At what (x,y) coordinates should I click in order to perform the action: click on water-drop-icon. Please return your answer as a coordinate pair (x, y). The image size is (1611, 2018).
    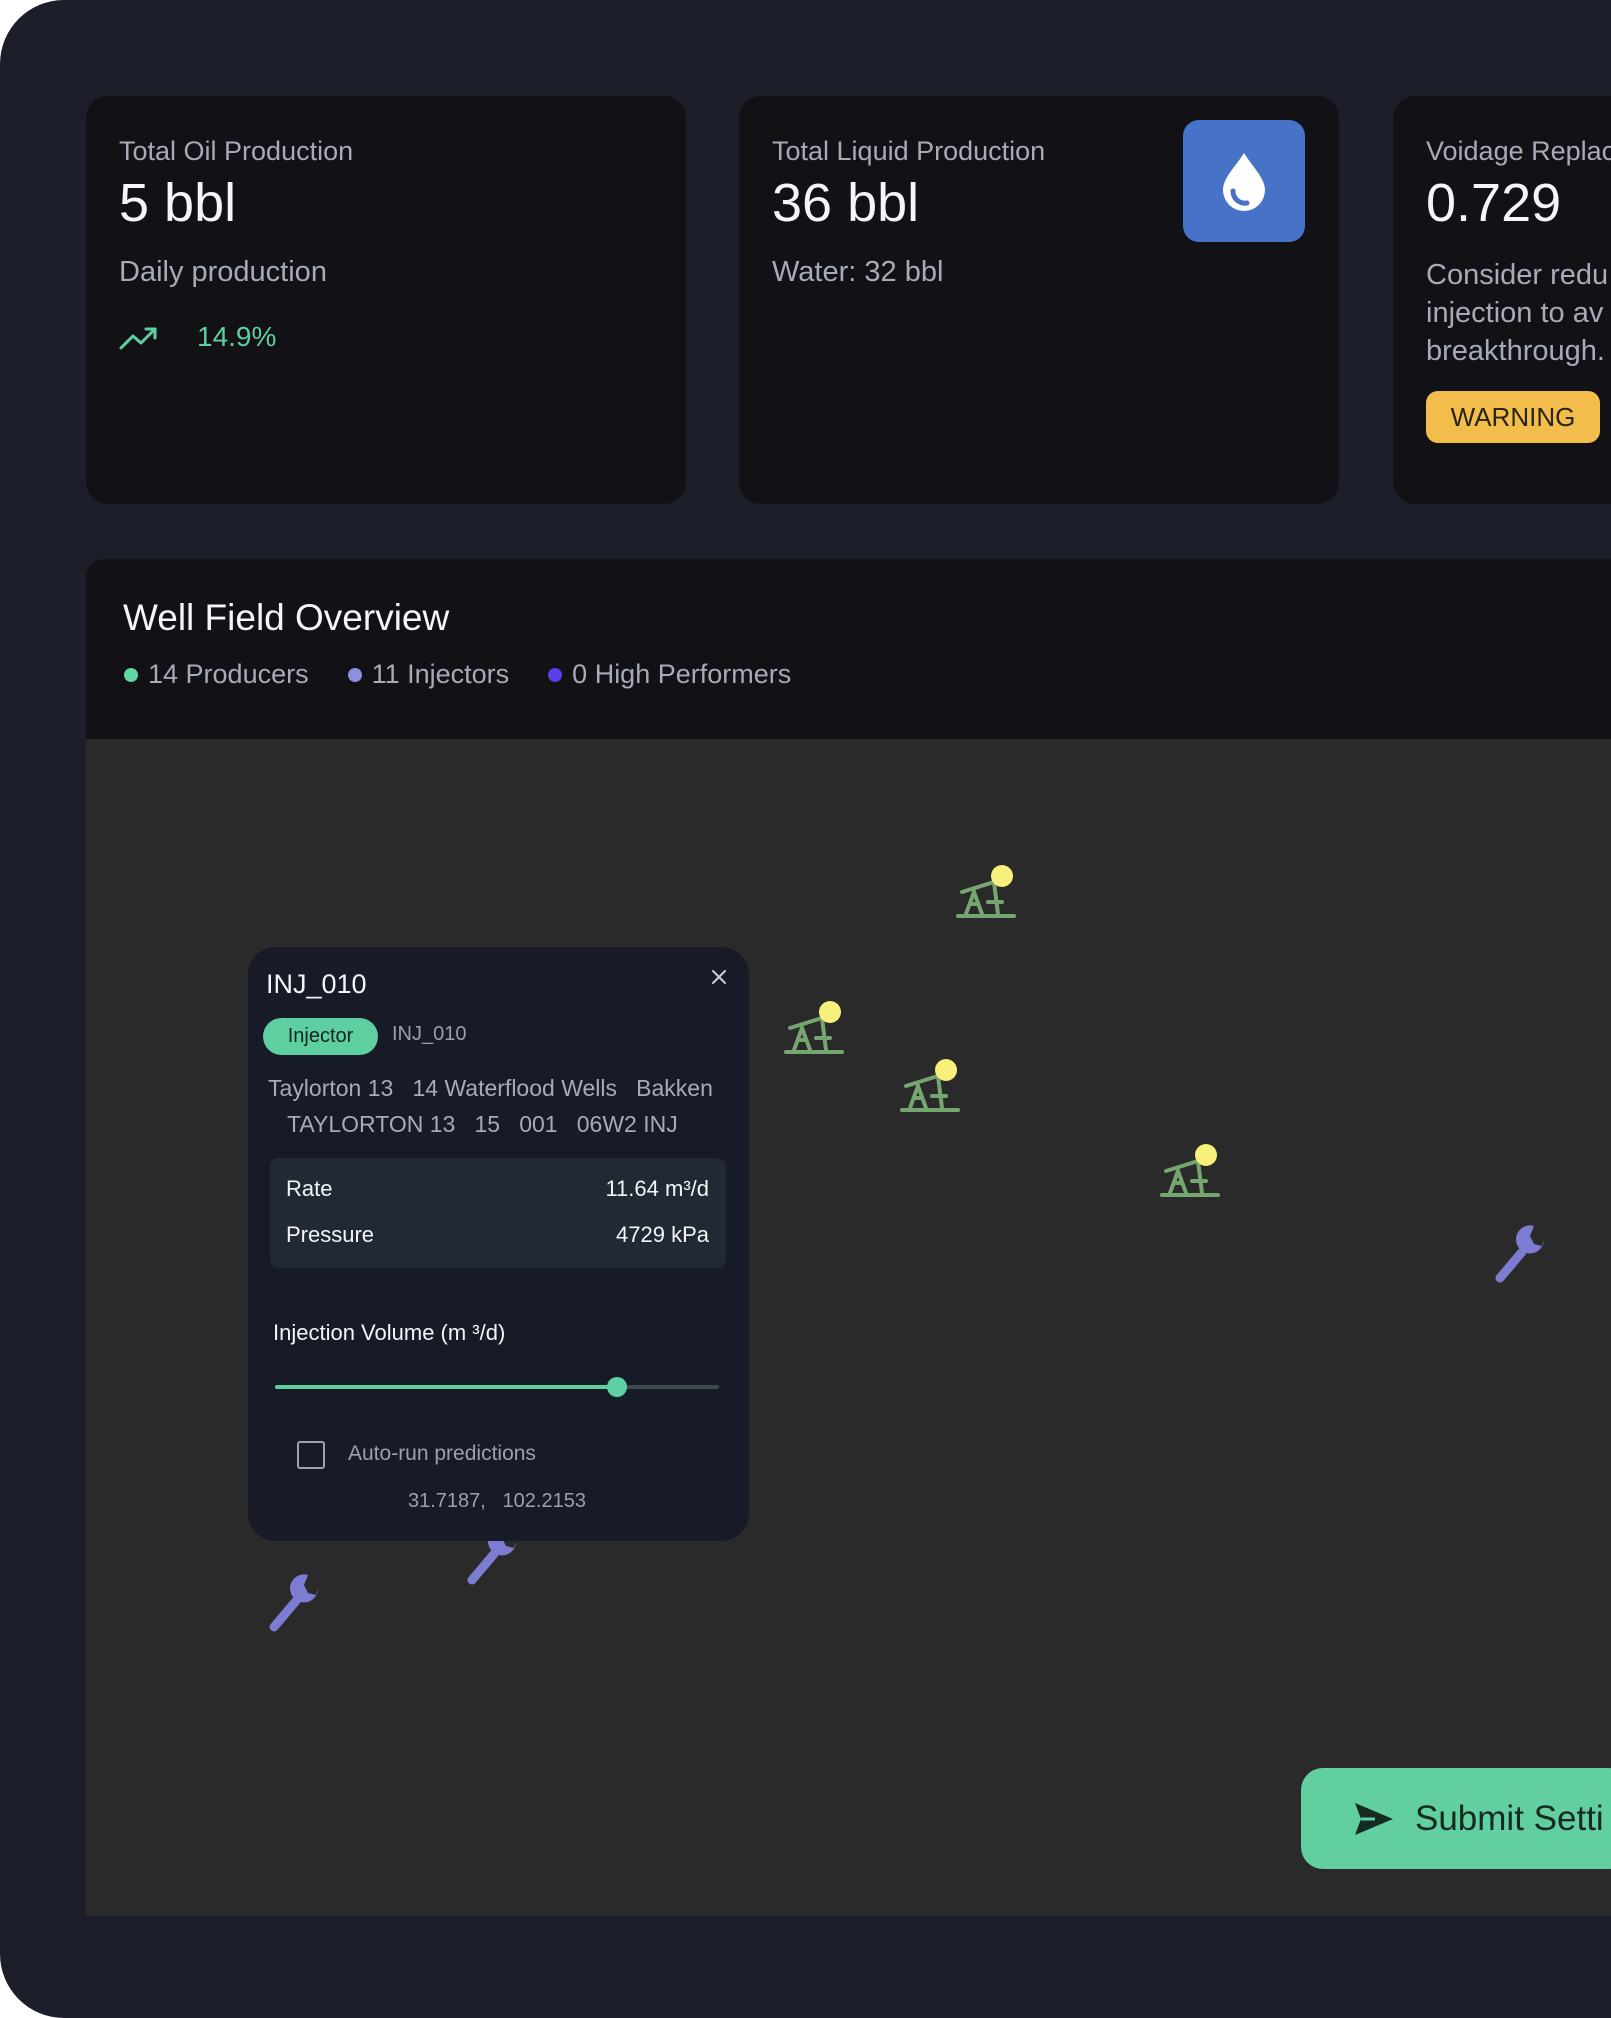
    Looking at the image, I should click on (1244, 182).